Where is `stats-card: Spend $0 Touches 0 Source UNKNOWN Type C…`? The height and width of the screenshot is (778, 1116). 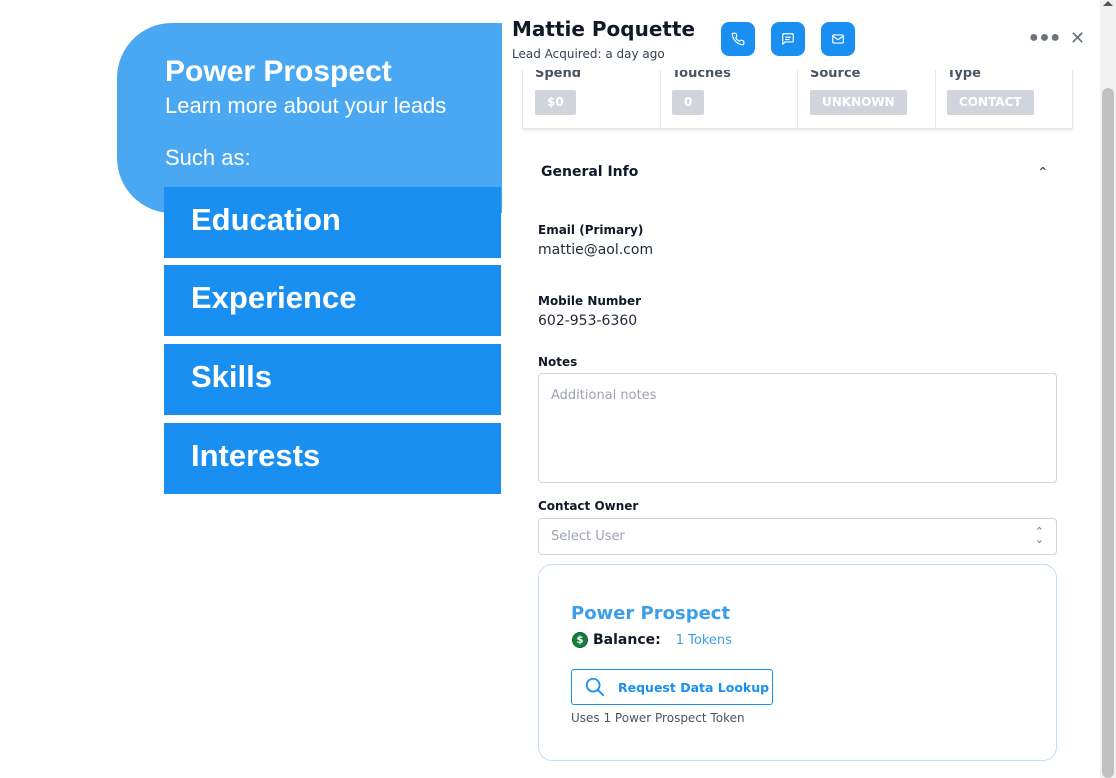 stats-card: Spend $0 Touches 0 Source UNKNOWN Type C… is located at coordinates (797, 99).